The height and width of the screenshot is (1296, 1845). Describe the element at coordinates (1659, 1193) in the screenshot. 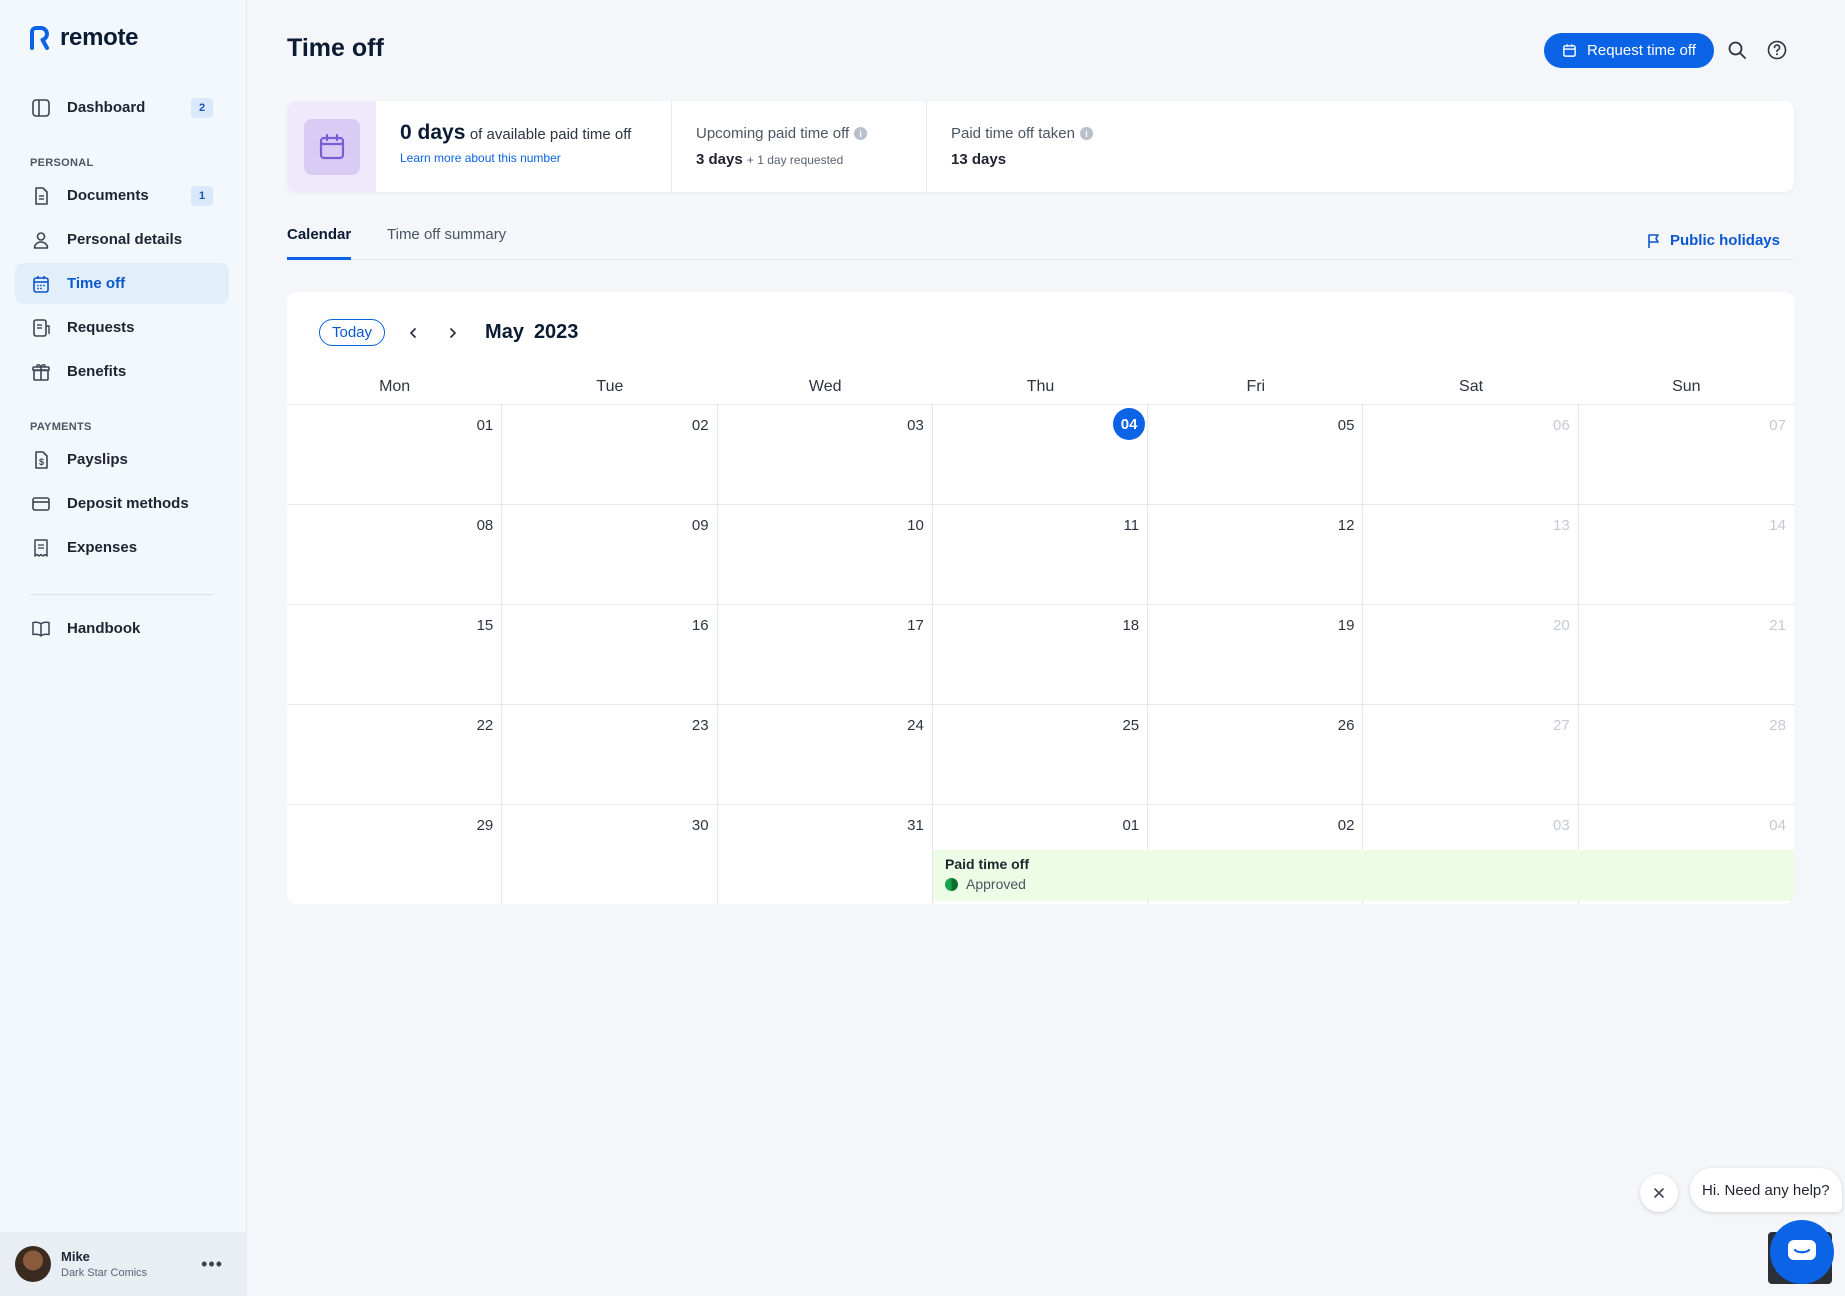

I see `close-icon` at that location.